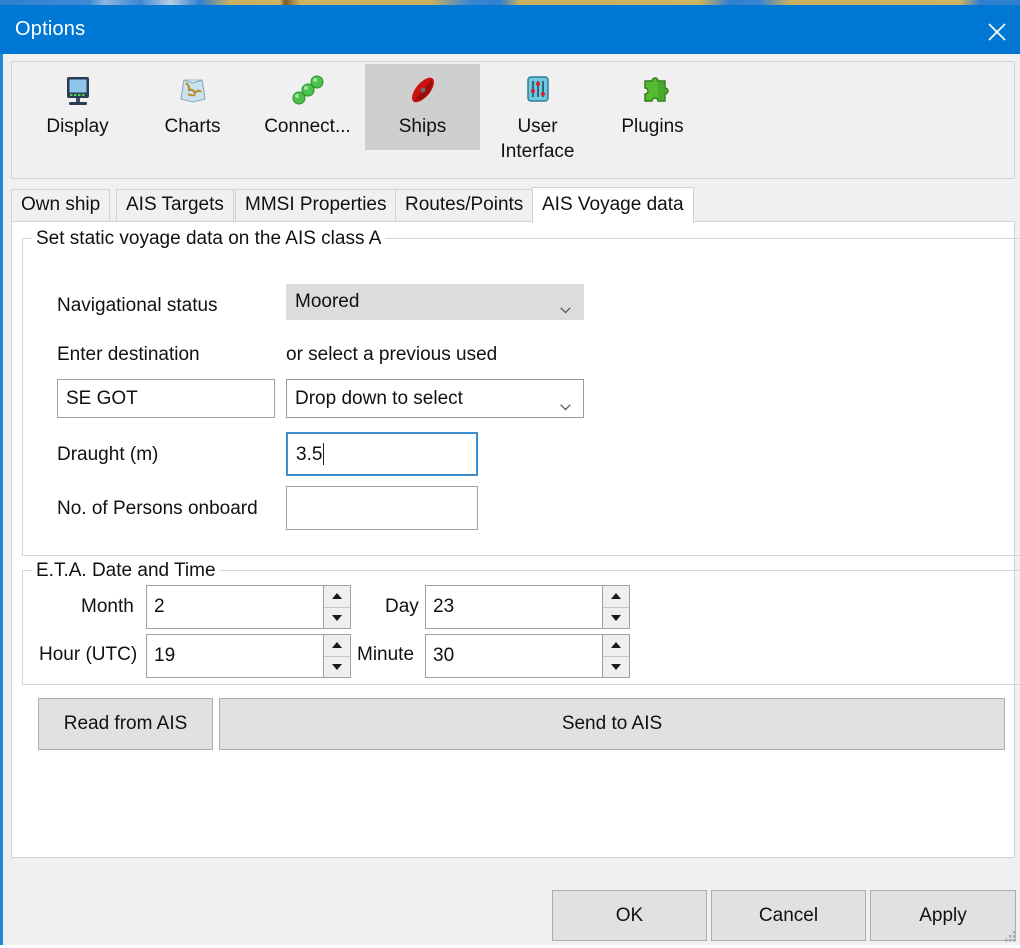 This screenshot has width=1020, height=948. I want to click on toolbar-label-display: Display, so click(77, 126).